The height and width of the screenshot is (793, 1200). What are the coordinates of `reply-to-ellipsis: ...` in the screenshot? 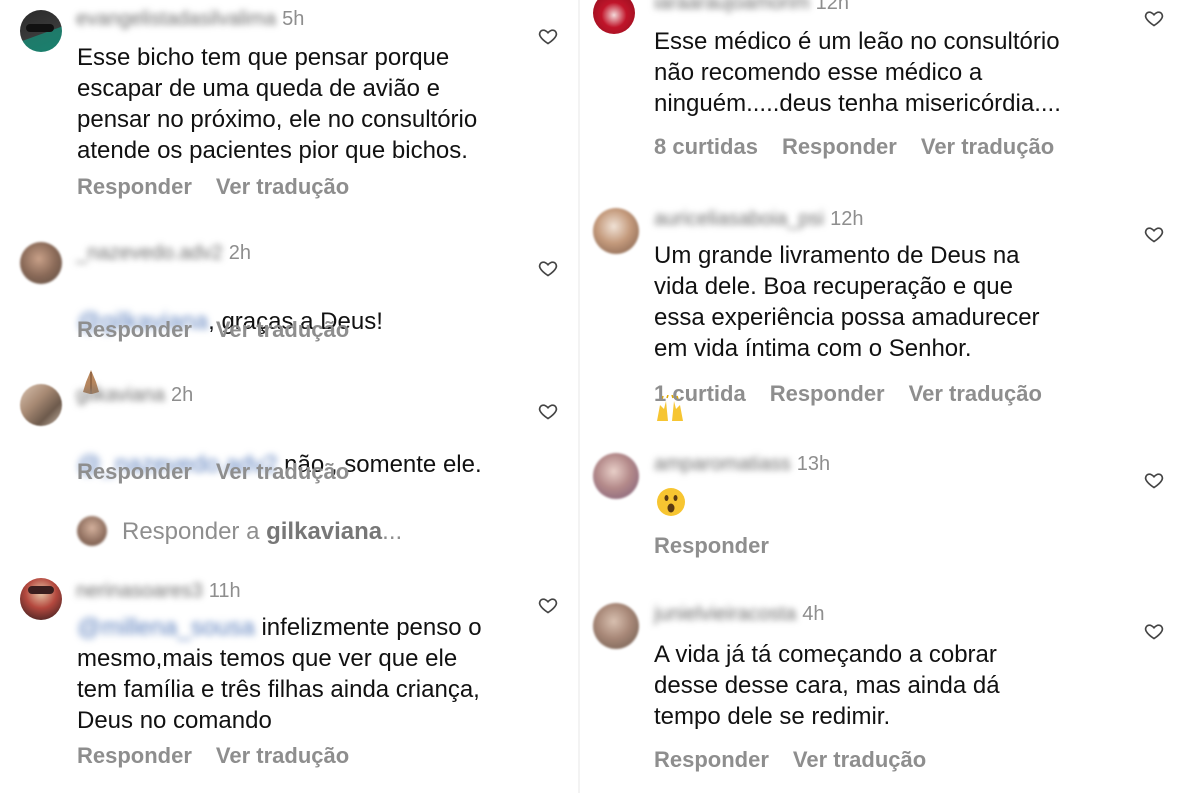 It's located at (392, 531).